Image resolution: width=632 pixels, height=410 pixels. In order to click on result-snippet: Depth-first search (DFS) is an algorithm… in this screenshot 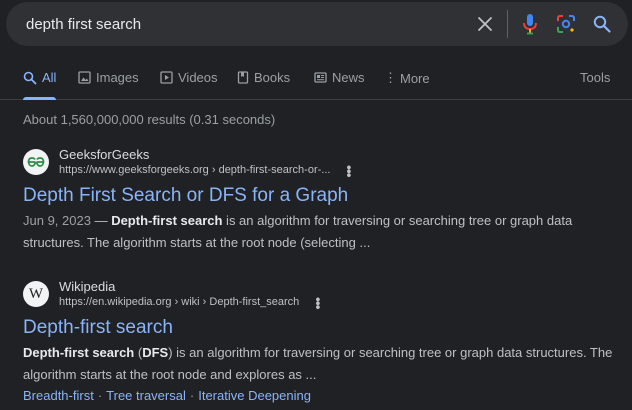, I will do `click(318, 364)`.